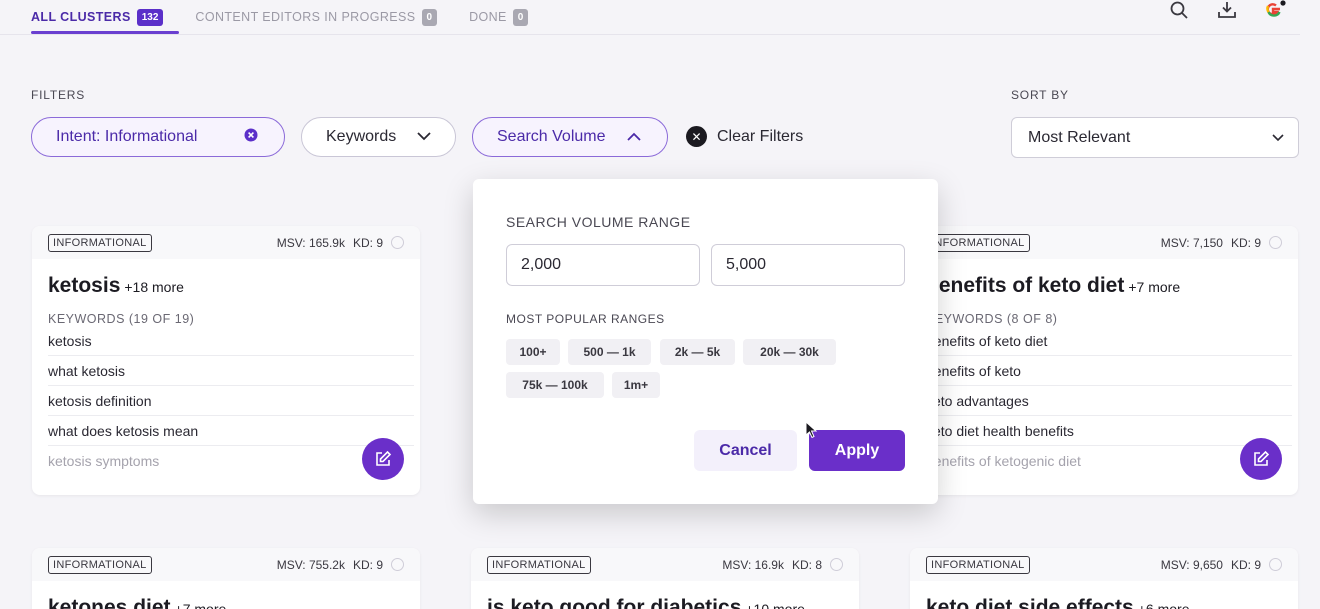 The image size is (1320, 609). What do you see at coordinates (310, 242) in the screenshot?
I see `msv-value: MSV: 165.9k` at bounding box center [310, 242].